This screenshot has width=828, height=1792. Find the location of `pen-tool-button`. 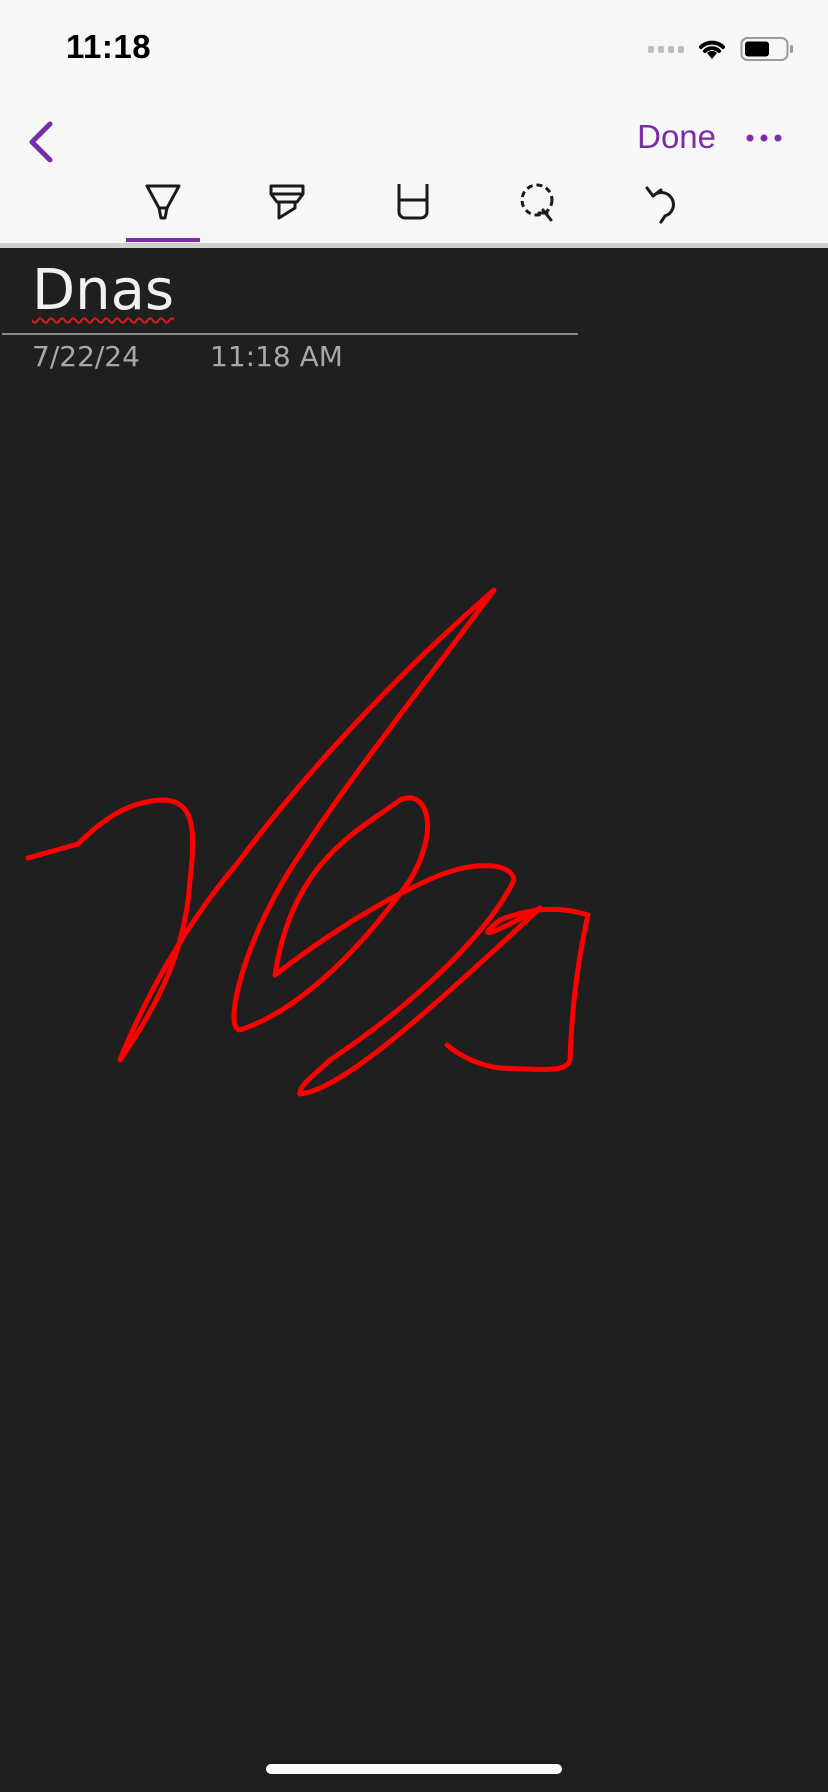

pen-tool-button is located at coordinates (163, 211).